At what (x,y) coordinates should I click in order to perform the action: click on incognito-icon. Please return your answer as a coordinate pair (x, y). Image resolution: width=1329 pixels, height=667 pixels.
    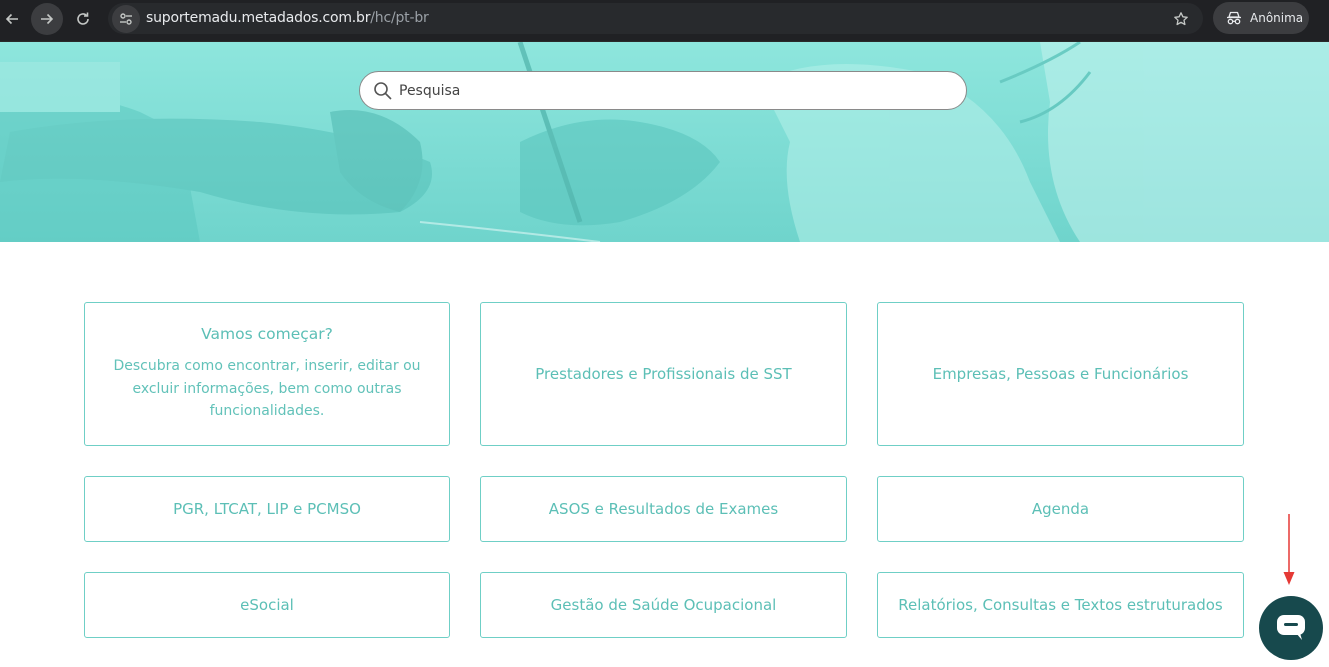
    Looking at the image, I should click on (1234, 18).